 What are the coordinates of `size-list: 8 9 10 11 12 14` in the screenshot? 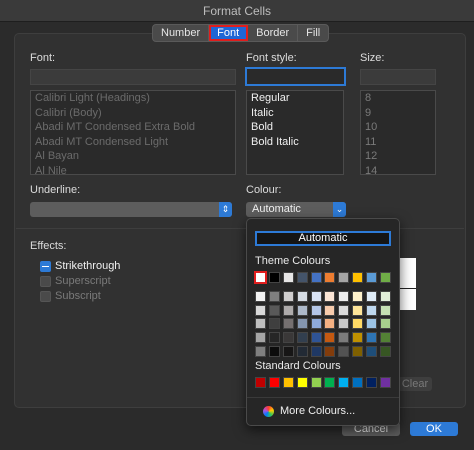 It's located at (398, 132).